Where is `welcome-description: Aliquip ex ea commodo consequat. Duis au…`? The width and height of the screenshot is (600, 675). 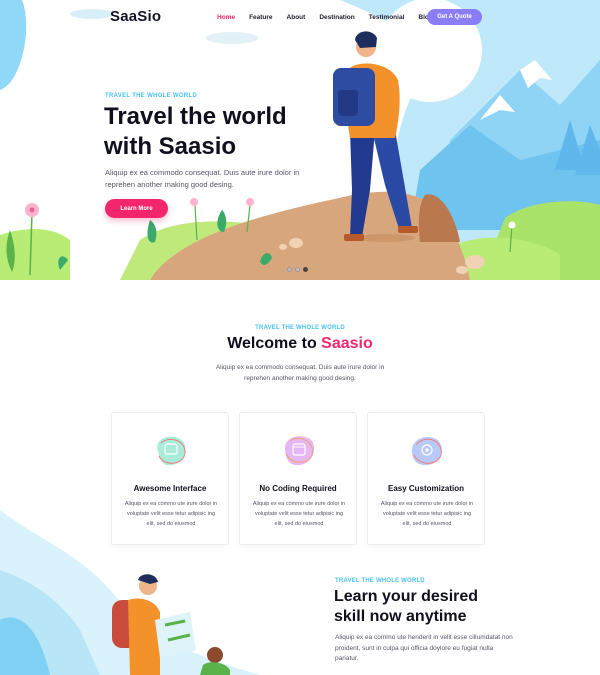 welcome-description: Aliquip ex ea commodo consequat. Duis au… is located at coordinates (300, 373).